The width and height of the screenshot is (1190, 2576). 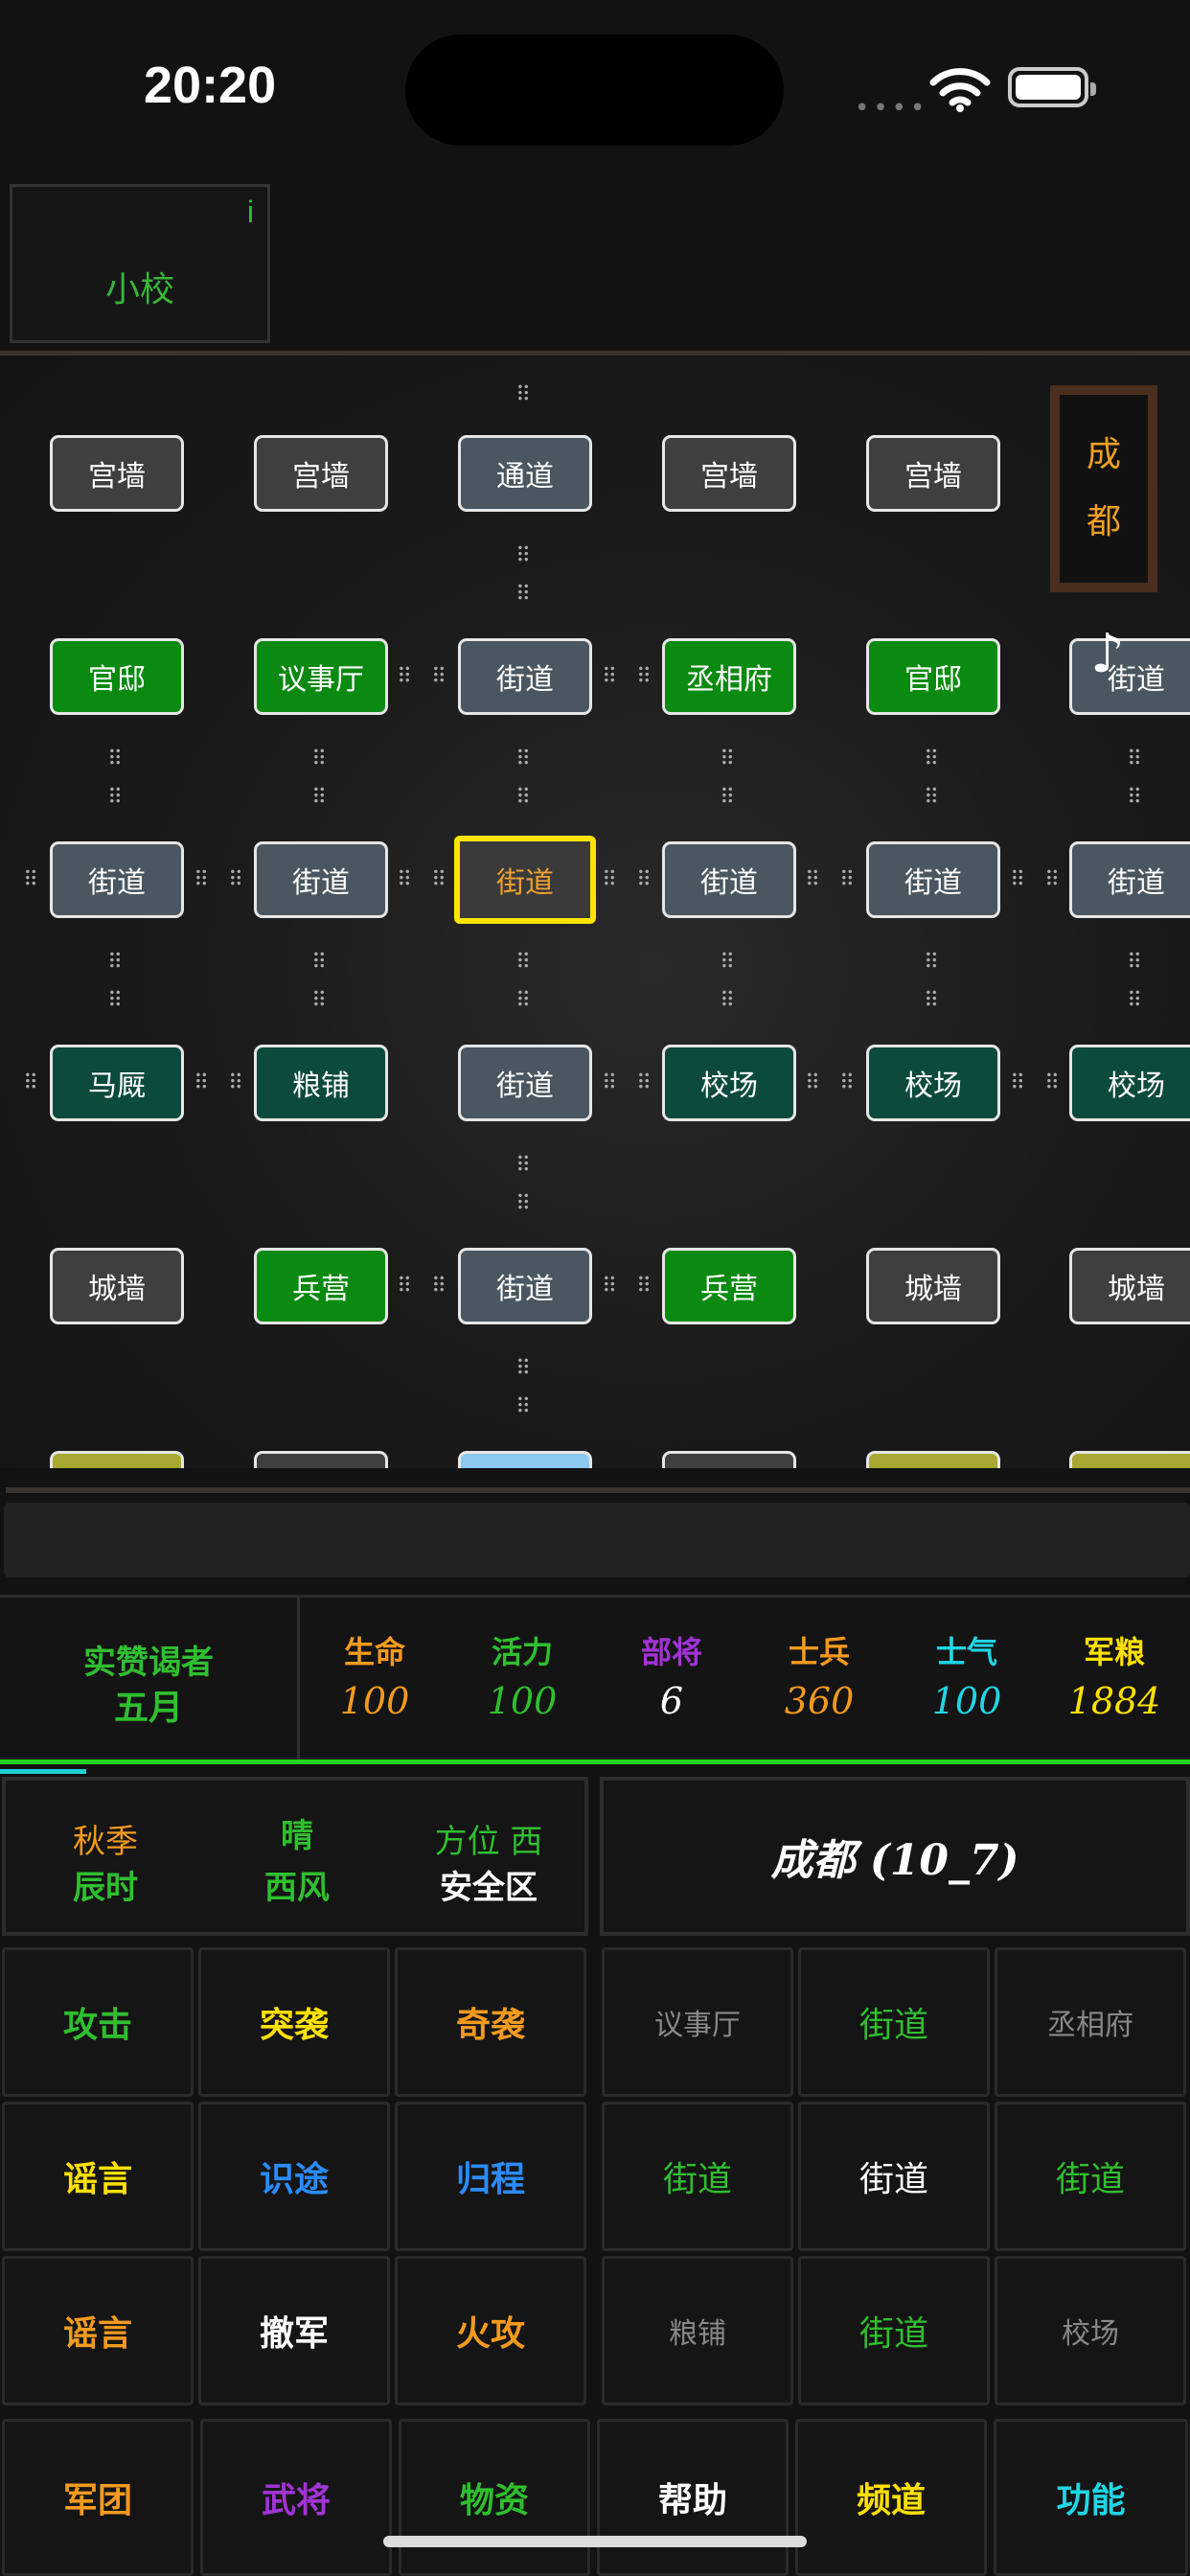 I want to click on help-button: 帮助, so click(x=693, y=2497).